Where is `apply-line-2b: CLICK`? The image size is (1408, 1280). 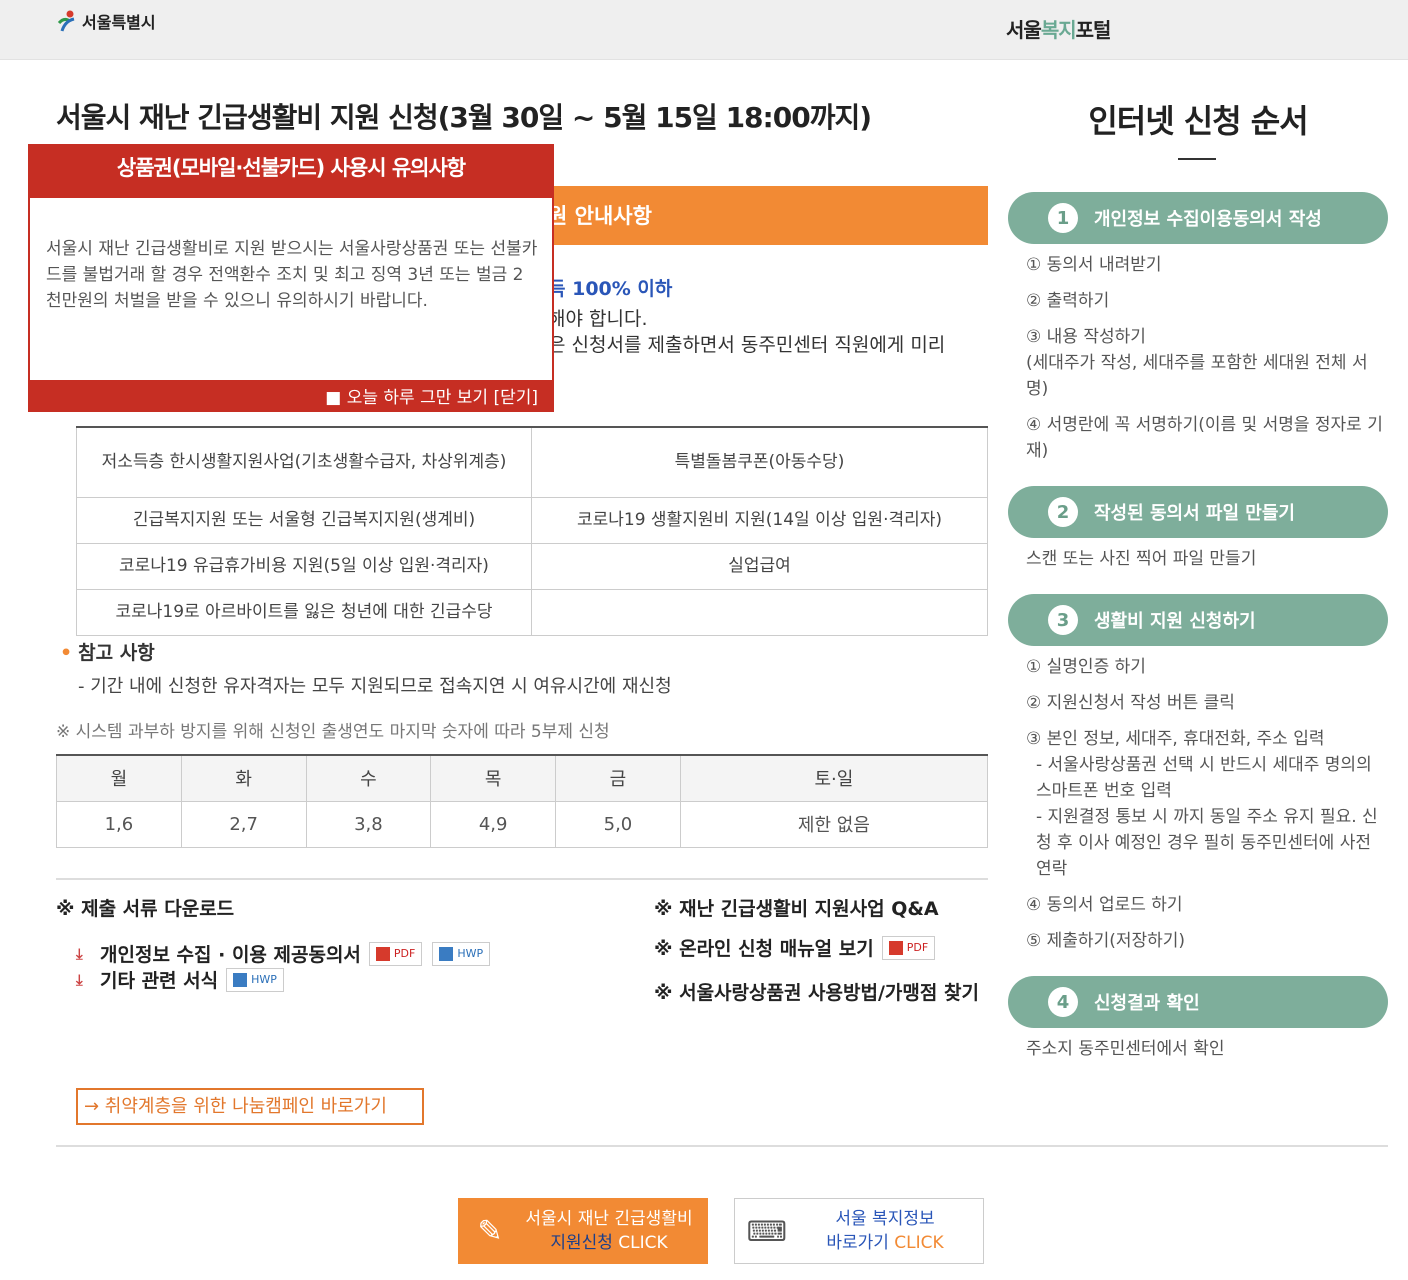 apply-line-2b: CLICK is located at coordinates (640, 1243).